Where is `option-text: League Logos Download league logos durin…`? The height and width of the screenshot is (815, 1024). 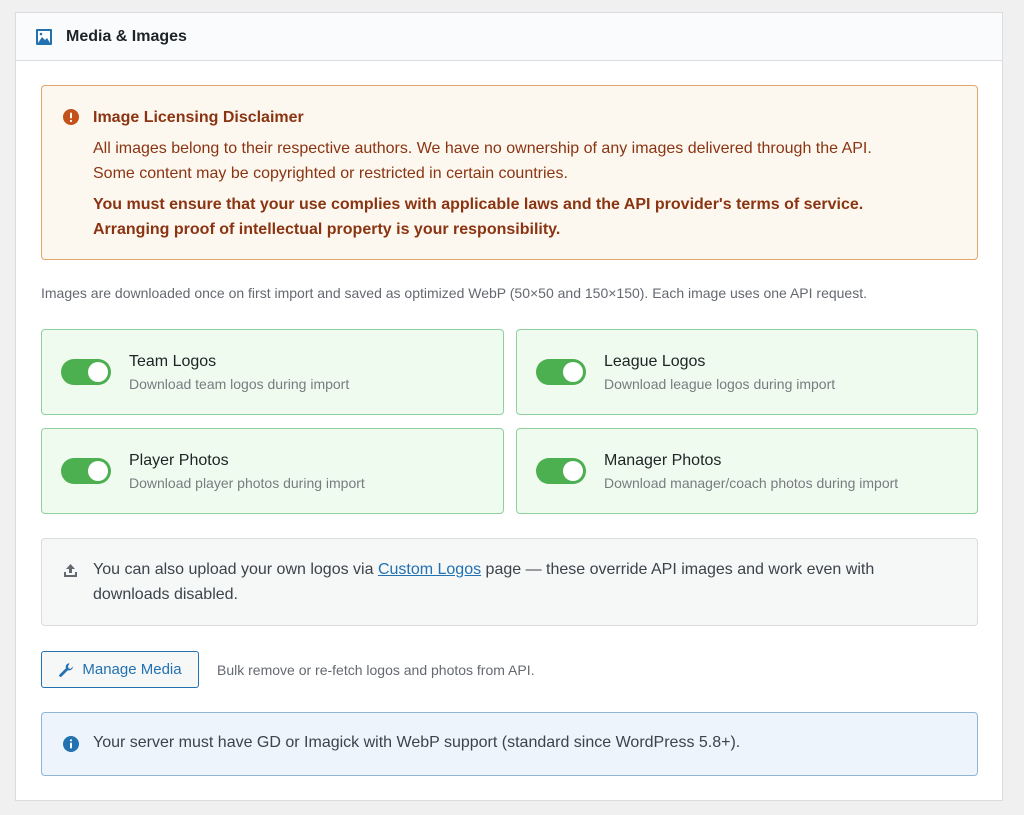
option-text: League Logos Download league logos durin… is located at coordinates (719, 372).